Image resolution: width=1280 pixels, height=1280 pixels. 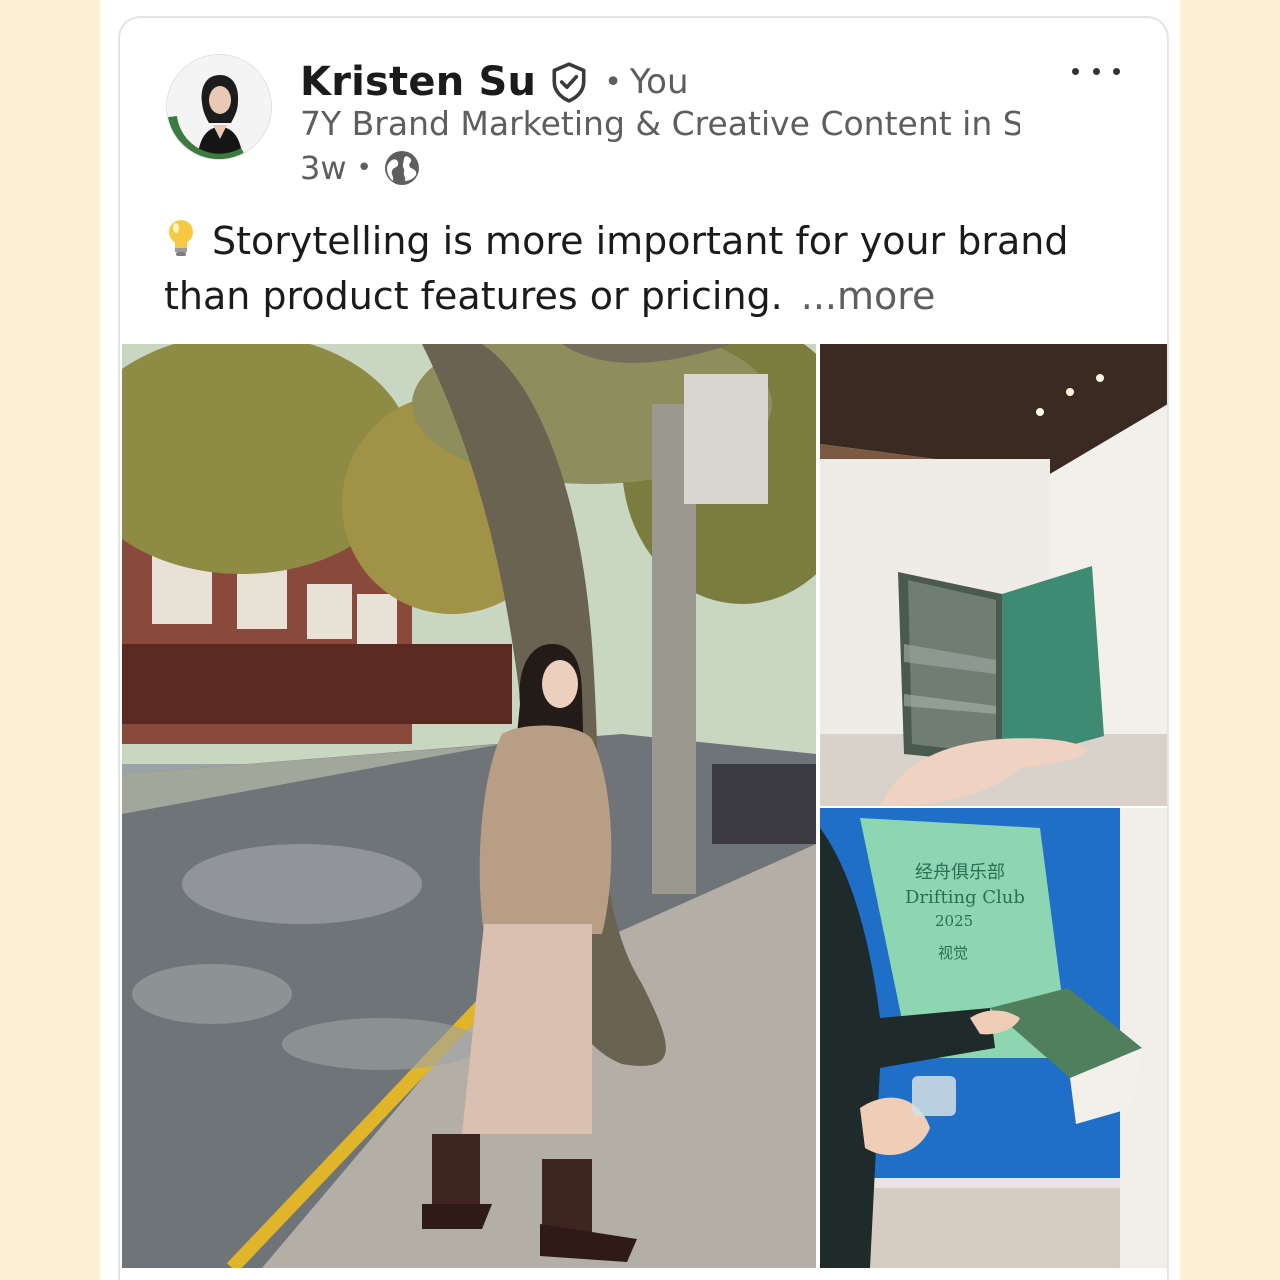 I want to click on see-more-link: ...more, so click(x=868, y=296).